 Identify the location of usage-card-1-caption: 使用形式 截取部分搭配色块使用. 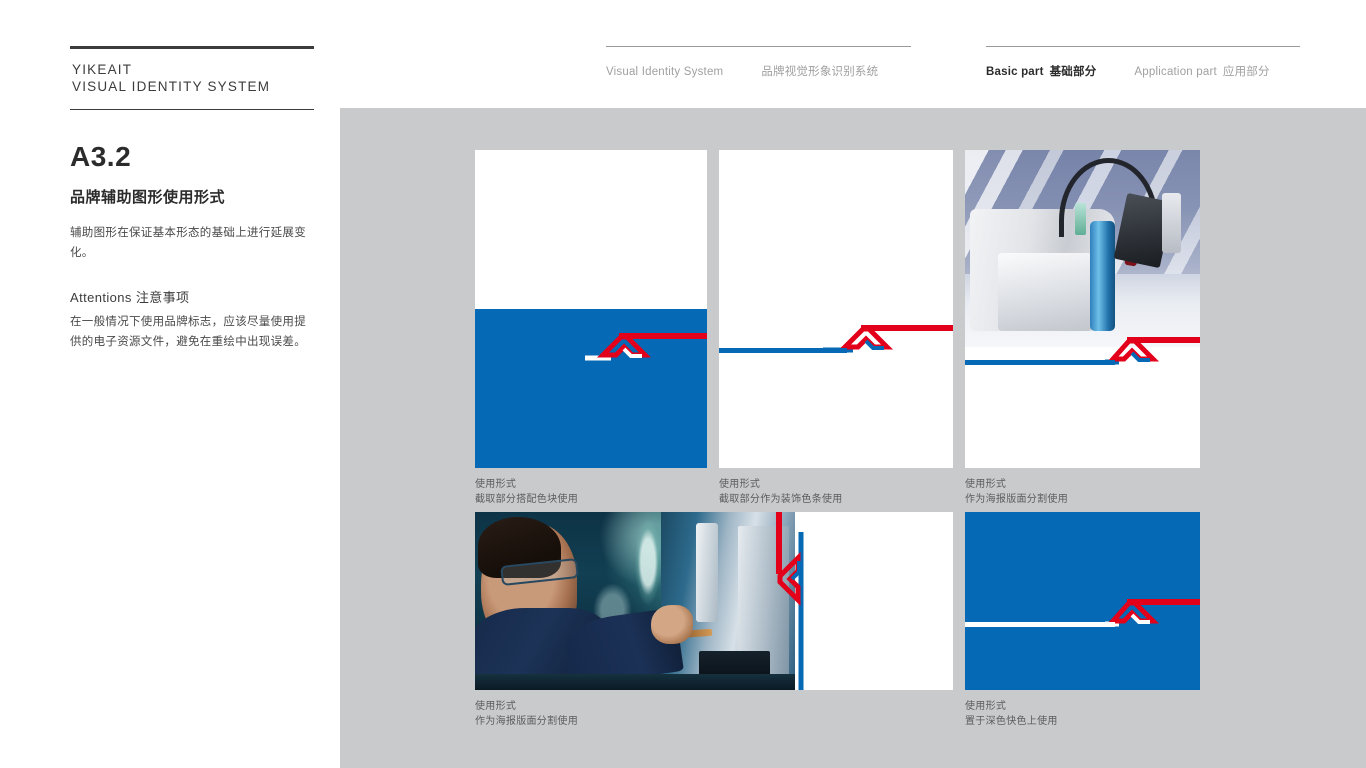
(591, 492).